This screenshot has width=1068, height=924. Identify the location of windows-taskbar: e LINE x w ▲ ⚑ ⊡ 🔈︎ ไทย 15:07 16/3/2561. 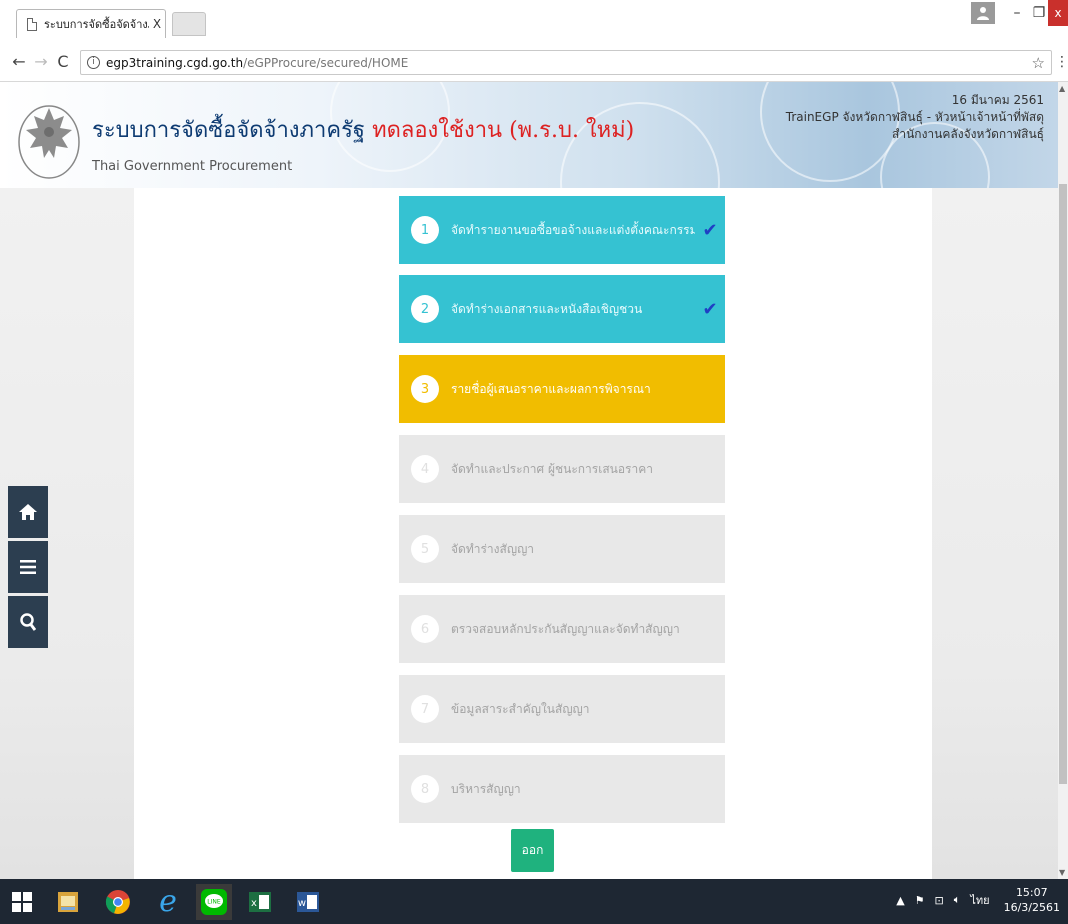
(534, 901).